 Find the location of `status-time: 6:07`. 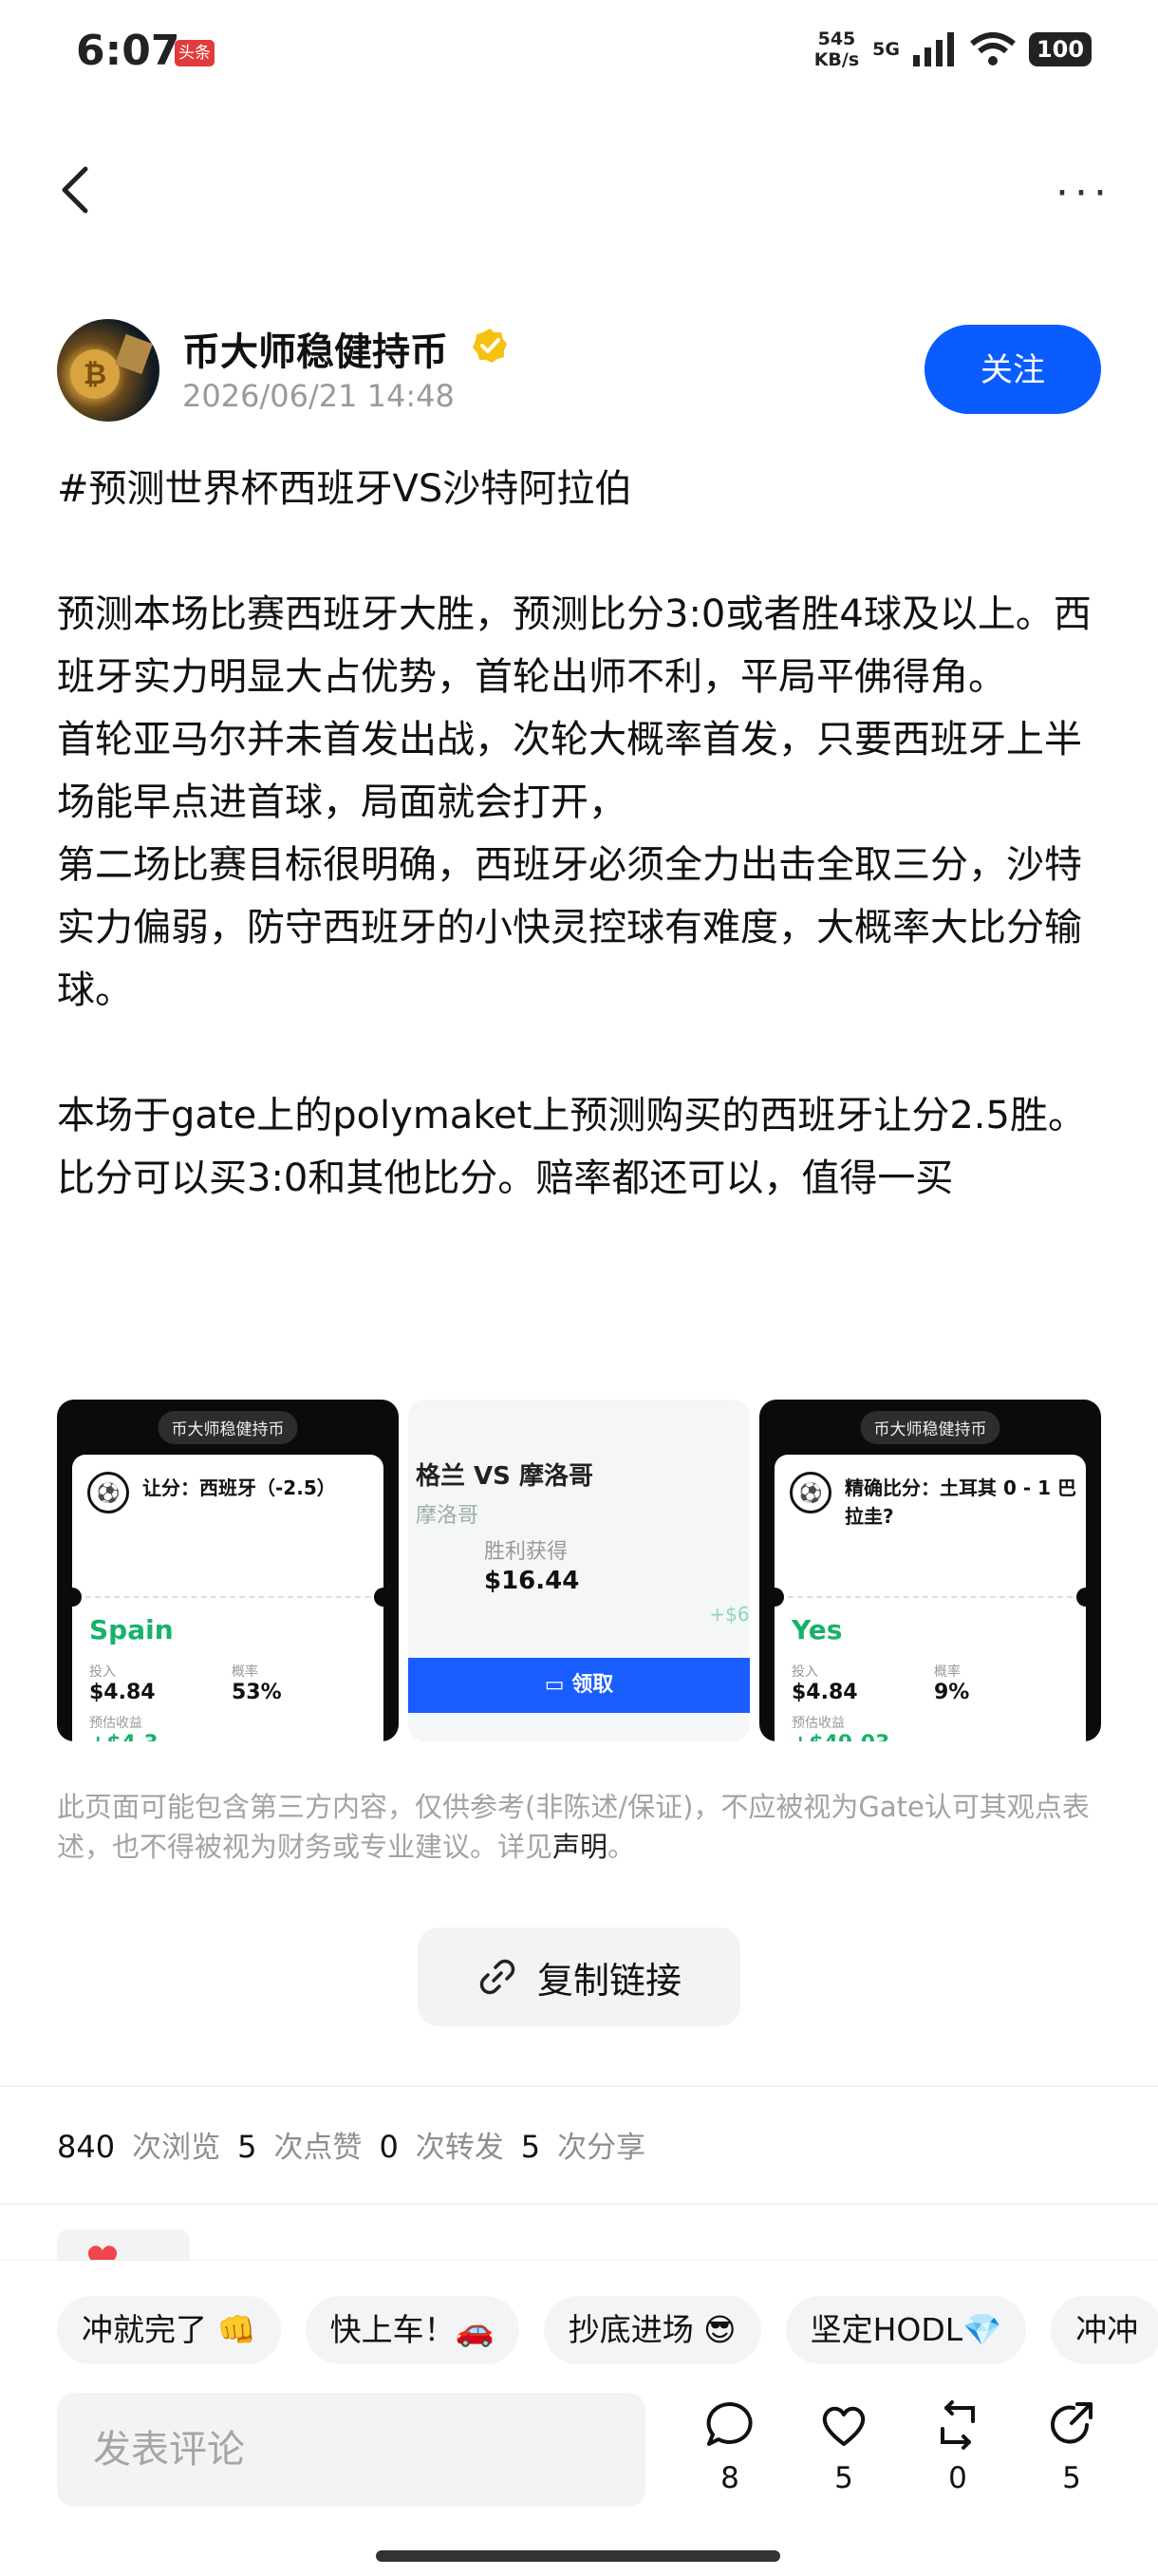

status-time: 6:07 is located at coordinates (128, 51).